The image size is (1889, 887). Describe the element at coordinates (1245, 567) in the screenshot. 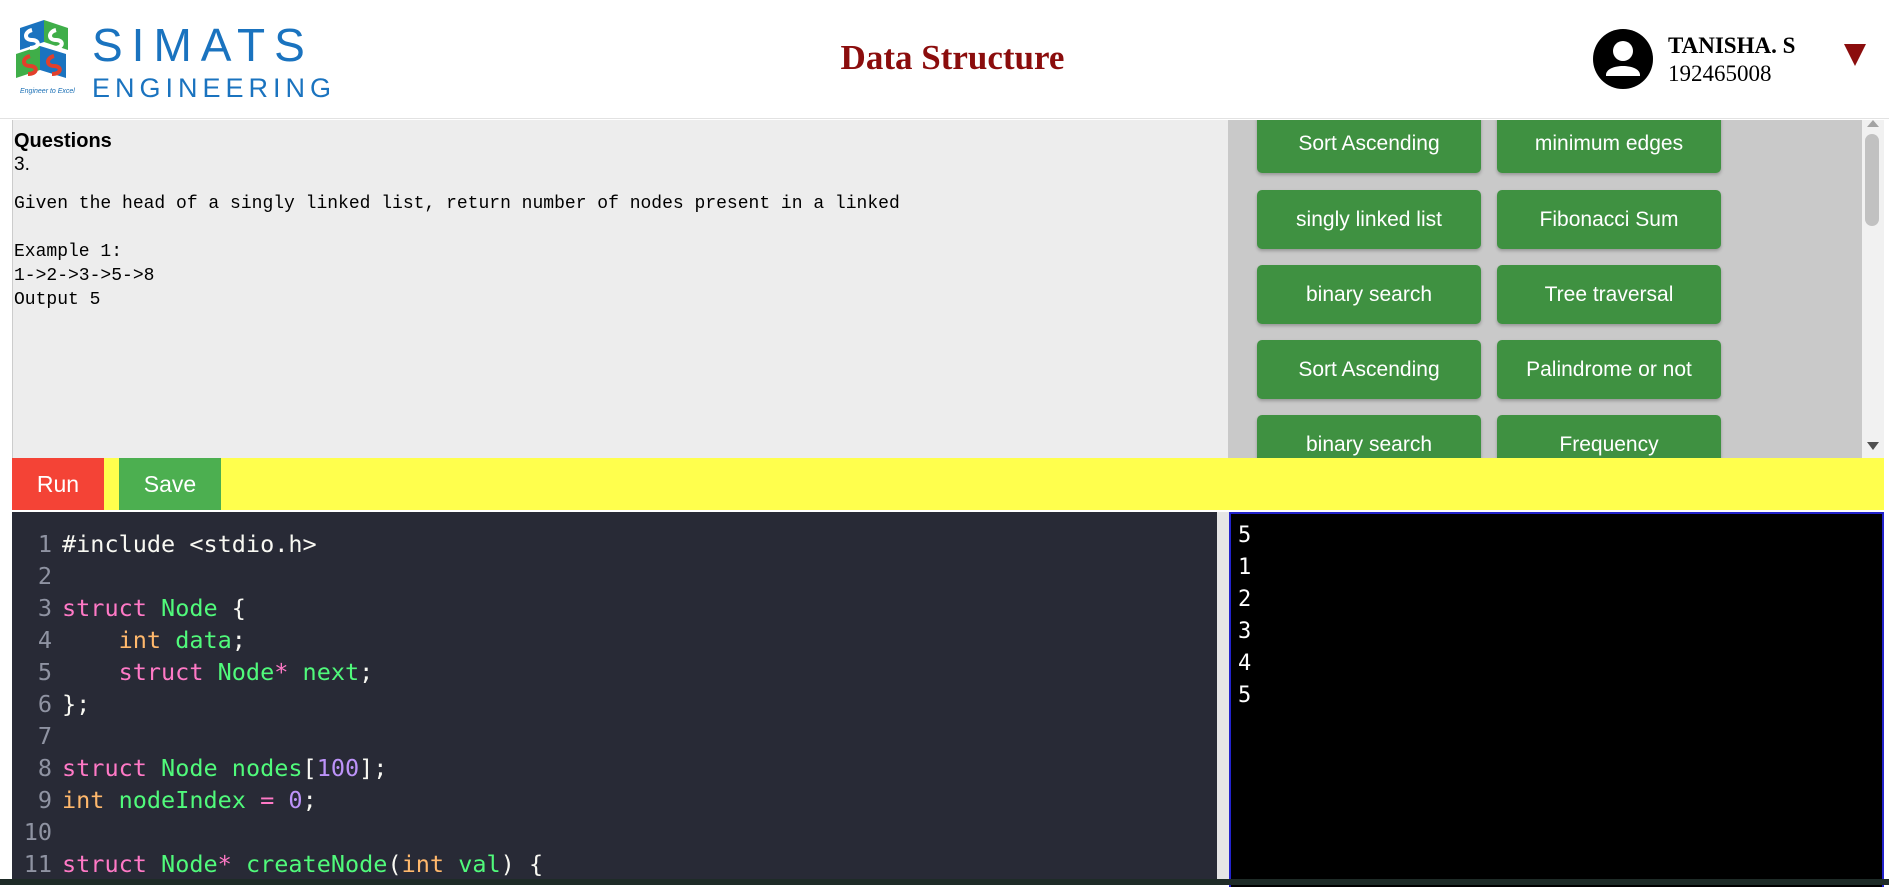

I see `output-line: 1` at that location.